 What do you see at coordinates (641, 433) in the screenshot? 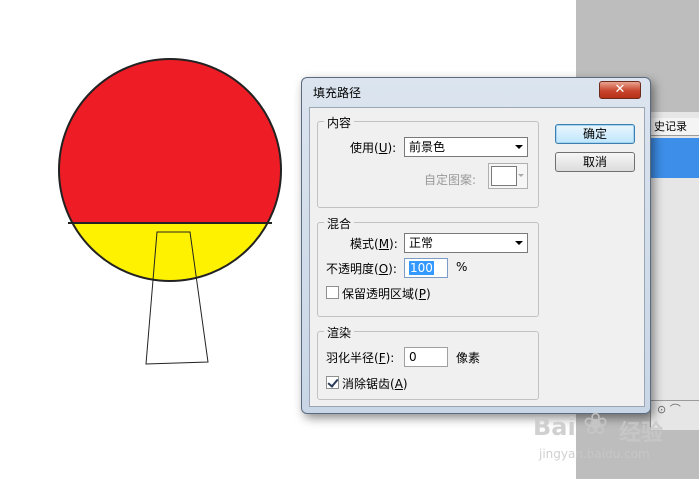
I see `watermark-brand-tail: 经验` at bounding box center [641, 433].